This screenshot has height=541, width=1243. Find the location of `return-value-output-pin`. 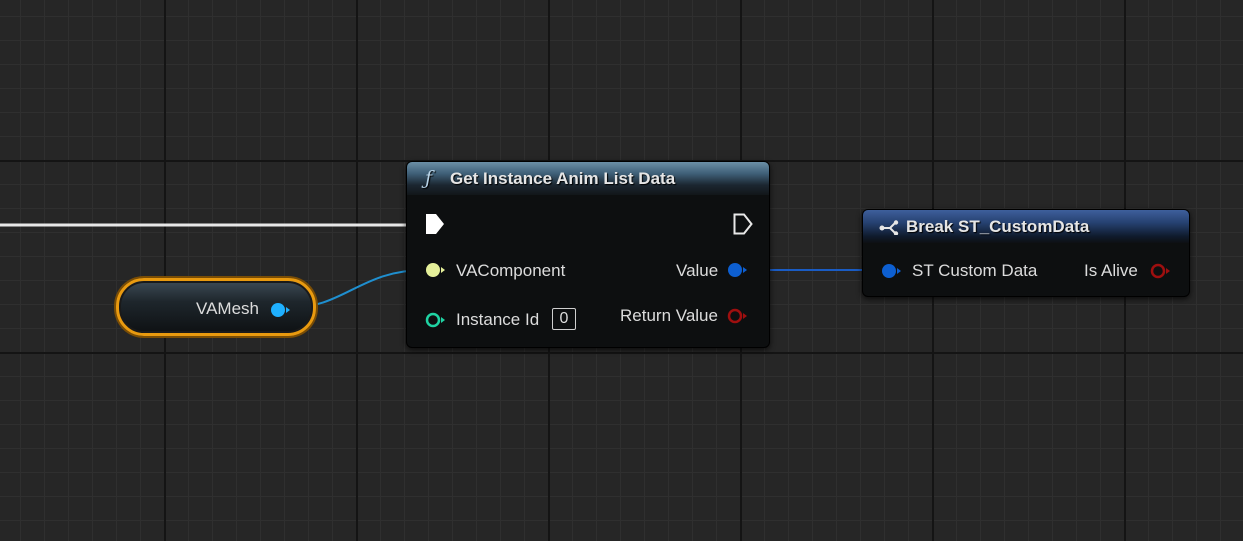

return-value-output-pin is located at coordinates (738, 316).